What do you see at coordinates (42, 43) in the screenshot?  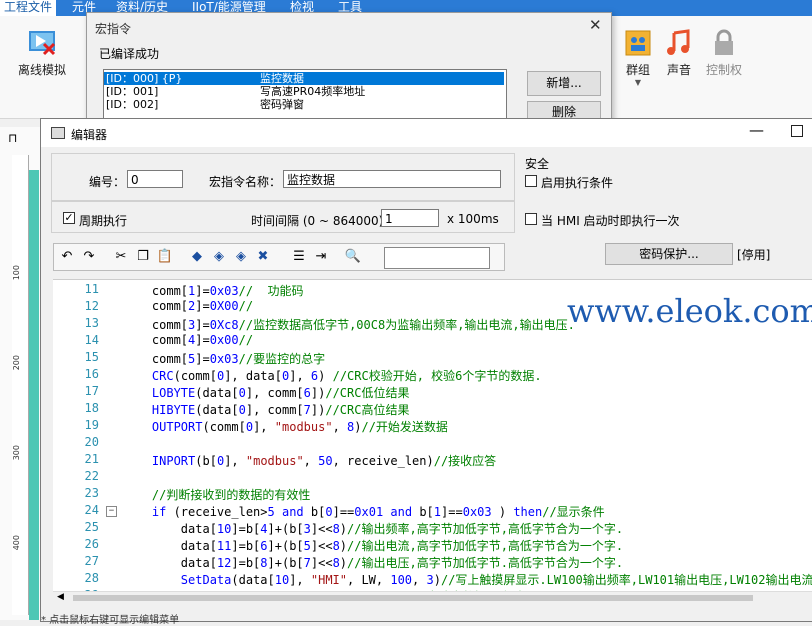 I see `offline-sim-icon` at bounding box center [42, 43].